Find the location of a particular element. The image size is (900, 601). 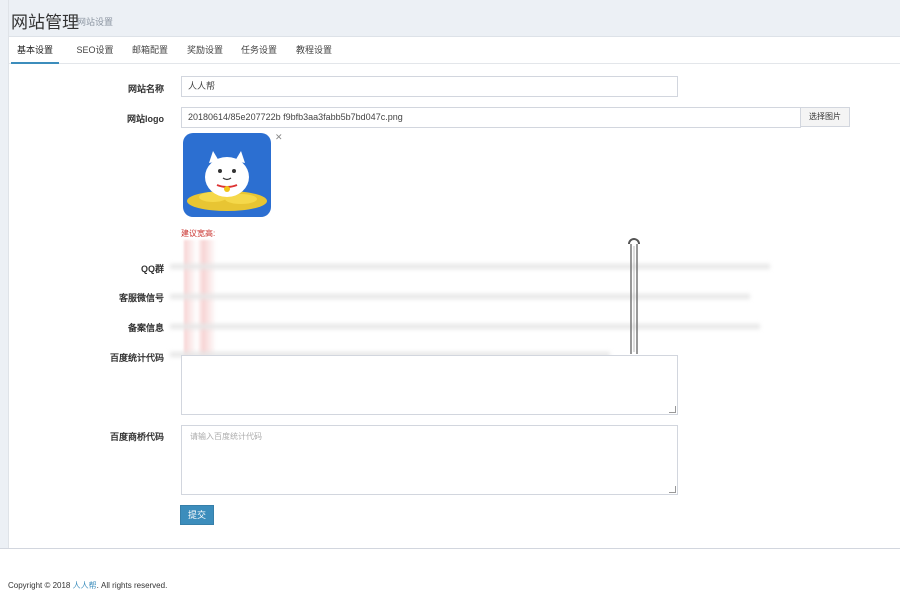

logo-preview-image is located at coordinates (227, 175).